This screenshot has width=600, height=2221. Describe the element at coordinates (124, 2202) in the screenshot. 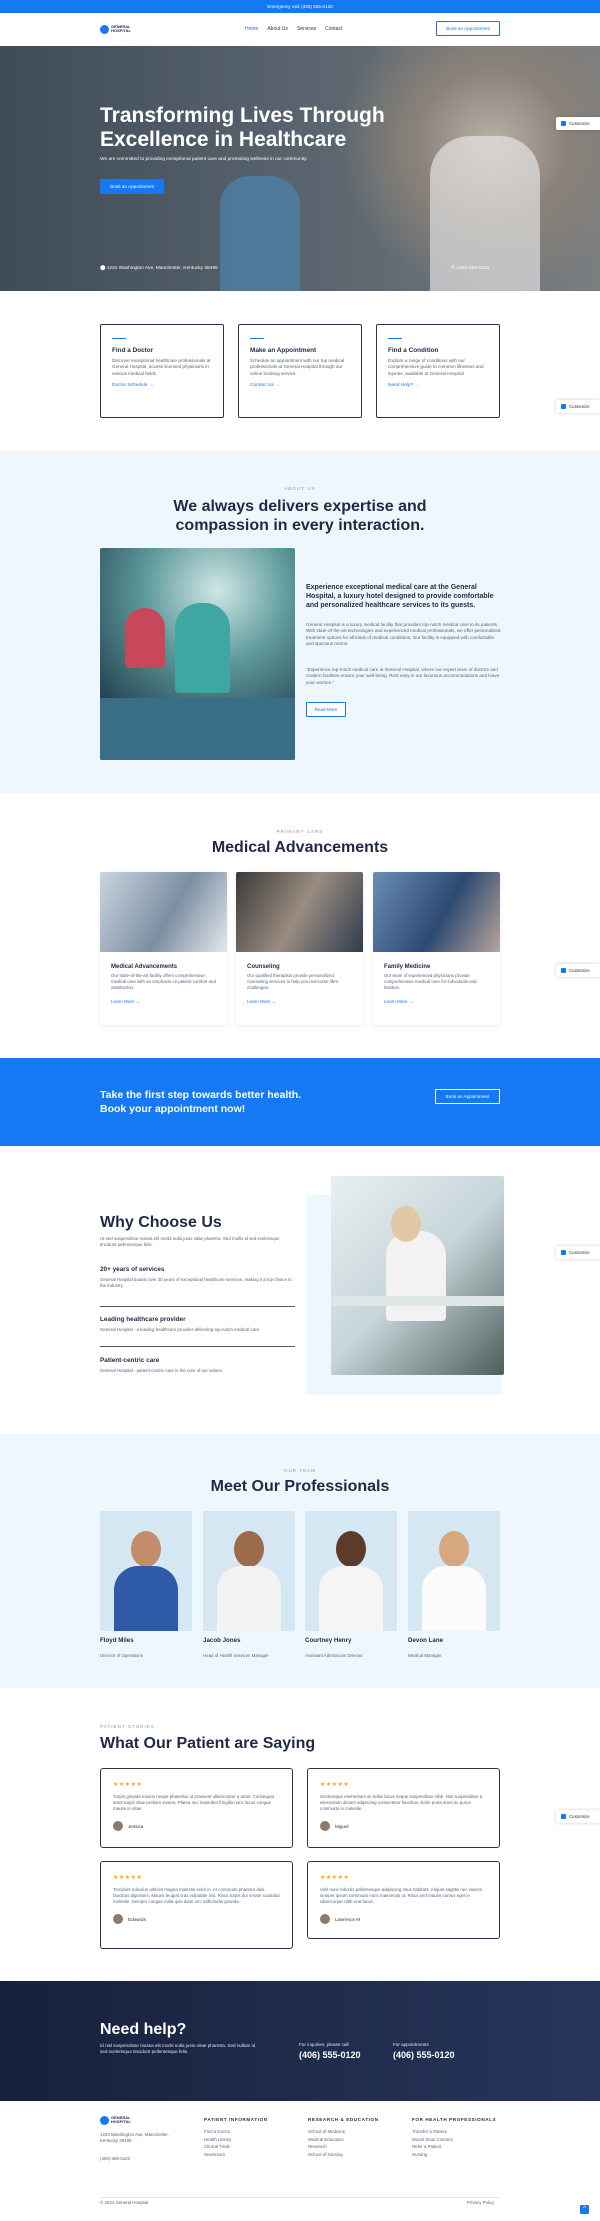

I see `copyright: © 2024 General Hospital` at that location.